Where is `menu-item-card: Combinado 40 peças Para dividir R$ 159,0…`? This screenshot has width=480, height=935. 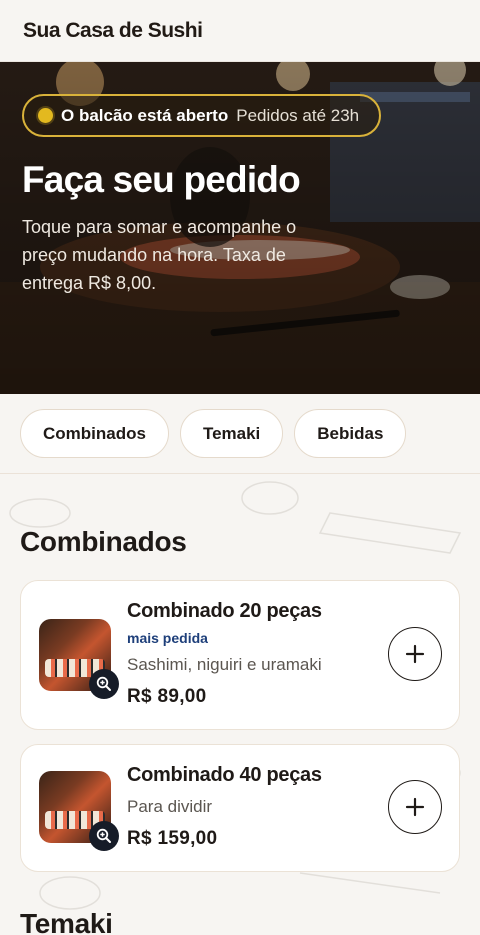
menu-item-card: Combinado 40 peças Para dividir R$ 159,0… is located at coordinates (240, 808).